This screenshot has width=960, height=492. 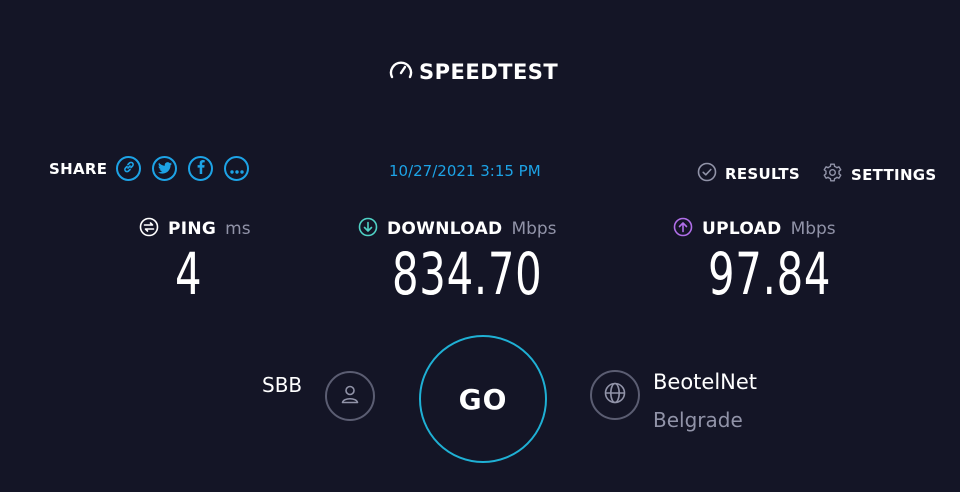 I want to click on go-label: GO, so click(x=483, y=399).